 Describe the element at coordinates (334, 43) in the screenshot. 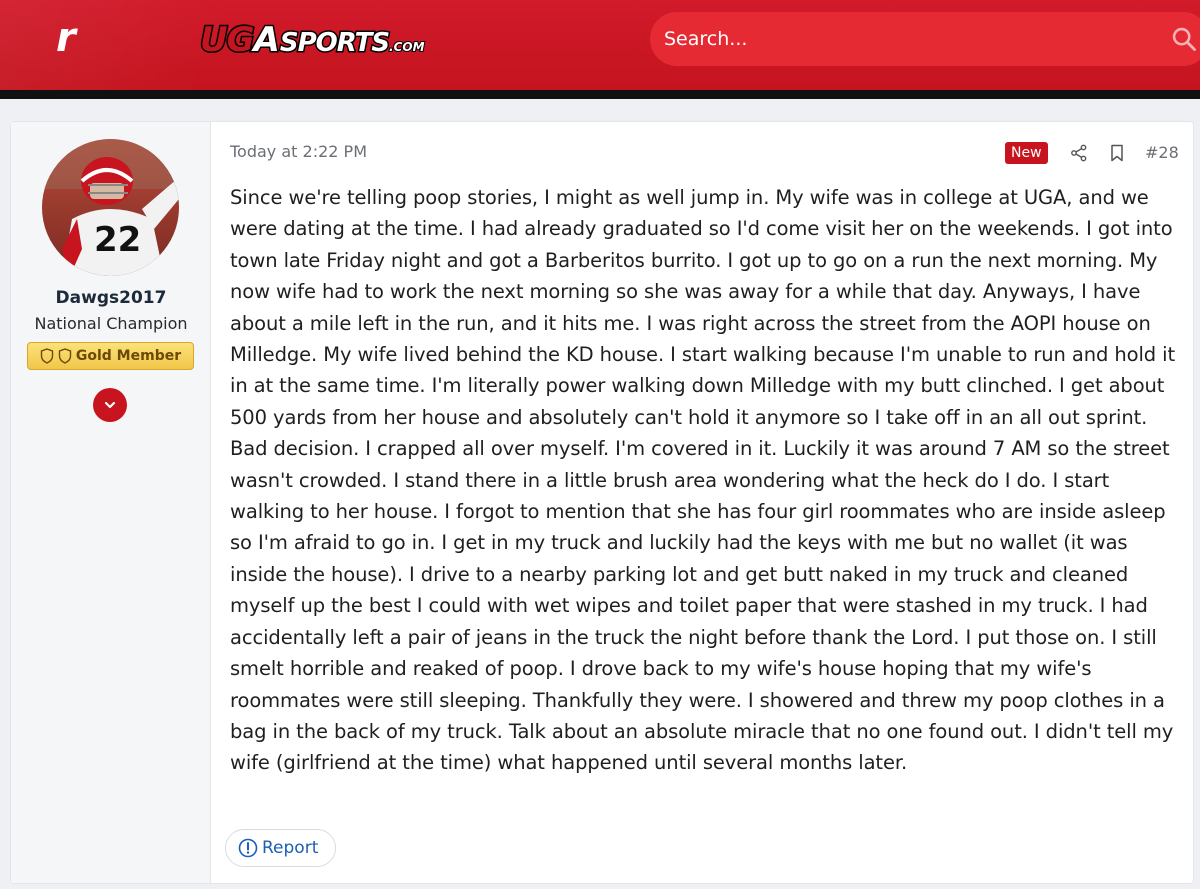

I see `logo-sports-text: SPORTS` at that location.